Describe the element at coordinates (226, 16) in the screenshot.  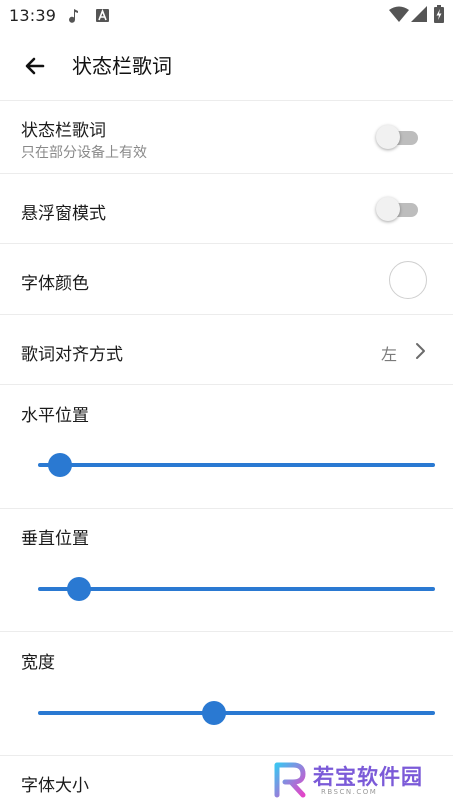
I see `status-bar: 13:39` at that location.